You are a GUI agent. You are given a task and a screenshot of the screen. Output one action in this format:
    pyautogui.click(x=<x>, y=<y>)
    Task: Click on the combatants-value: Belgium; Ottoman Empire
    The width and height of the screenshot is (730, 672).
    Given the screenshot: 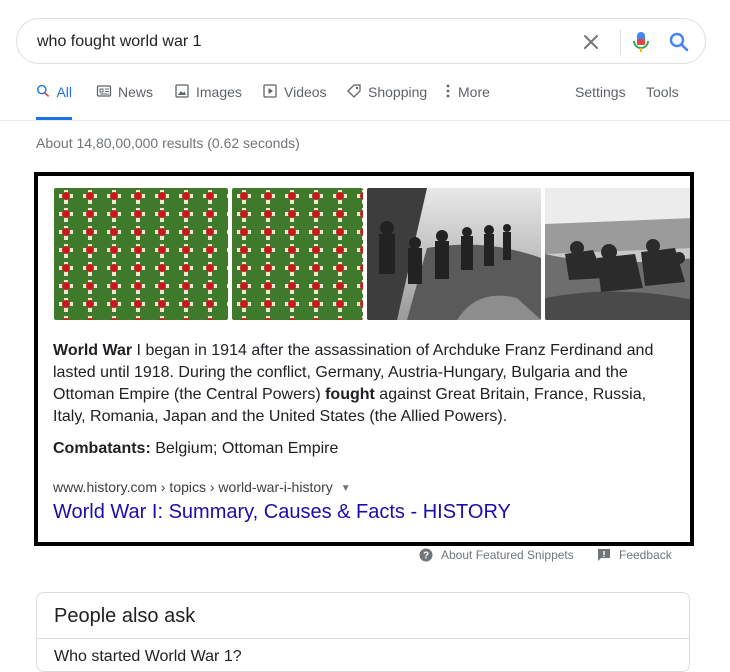 What is the action you would take?
    pyautogui.click(x=244, y=448)
    